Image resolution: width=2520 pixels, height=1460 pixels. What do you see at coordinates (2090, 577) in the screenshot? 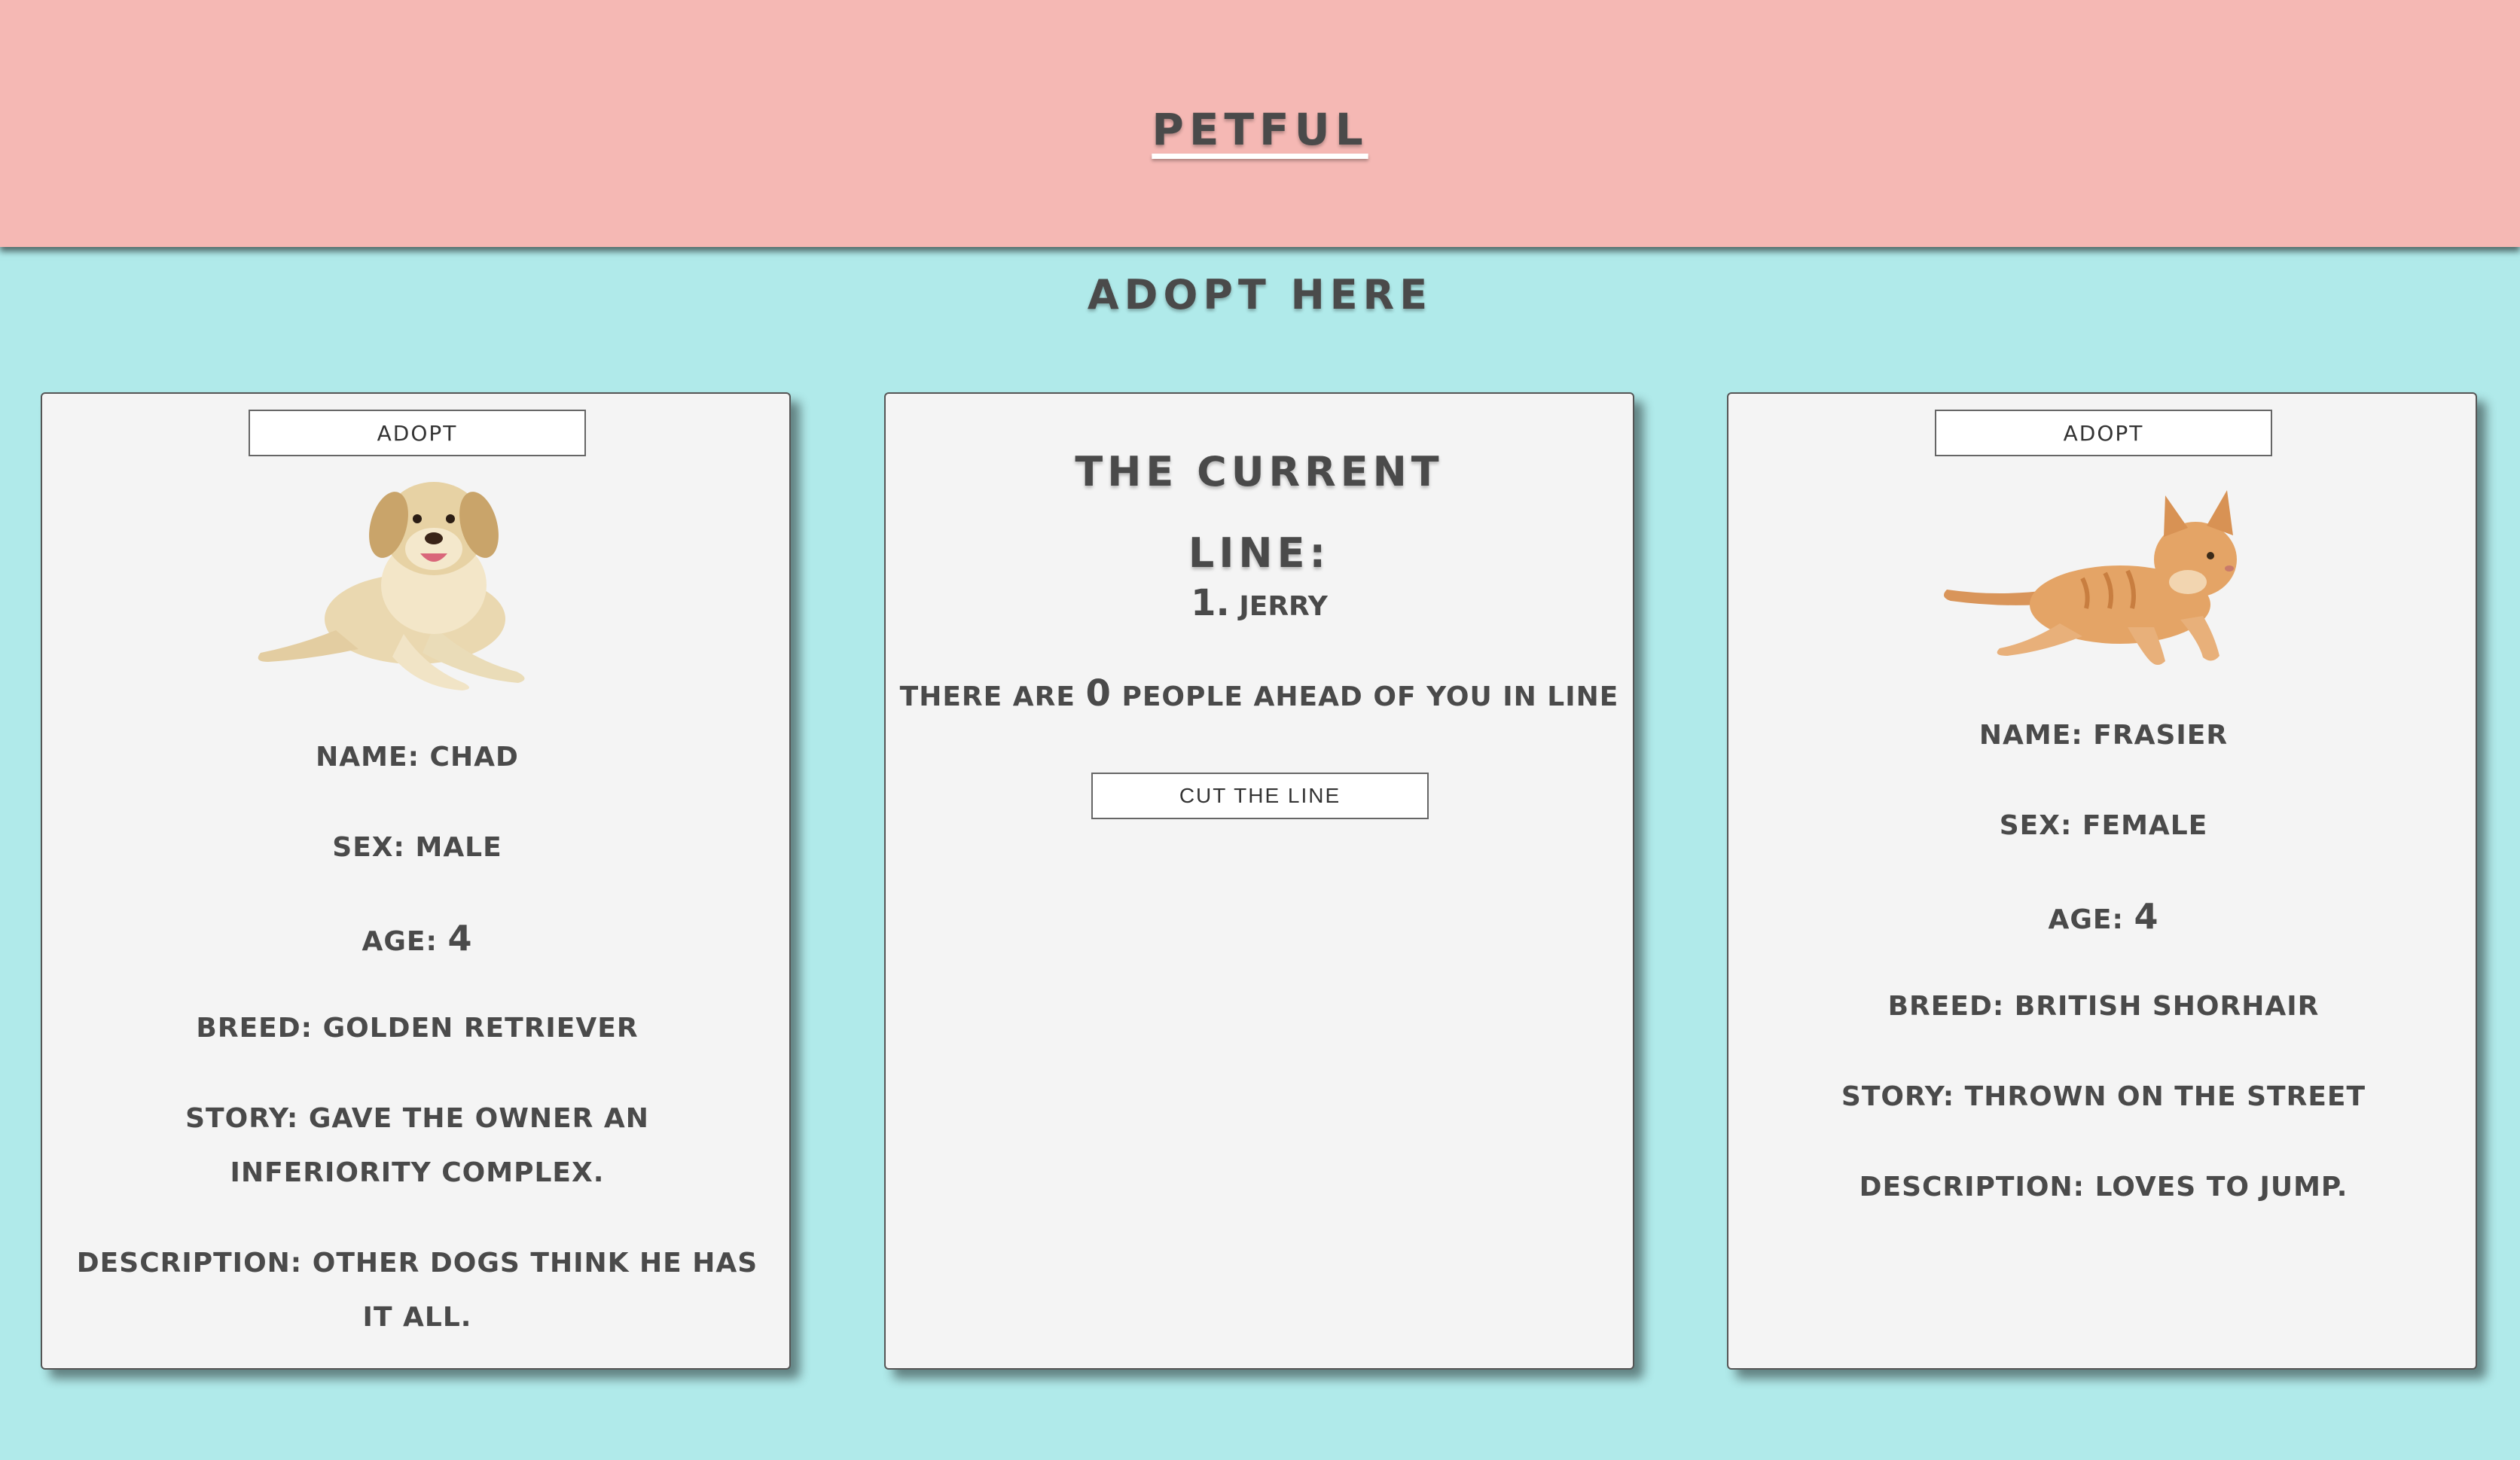
I see `cat-image` at bounding box center [2090, 577].